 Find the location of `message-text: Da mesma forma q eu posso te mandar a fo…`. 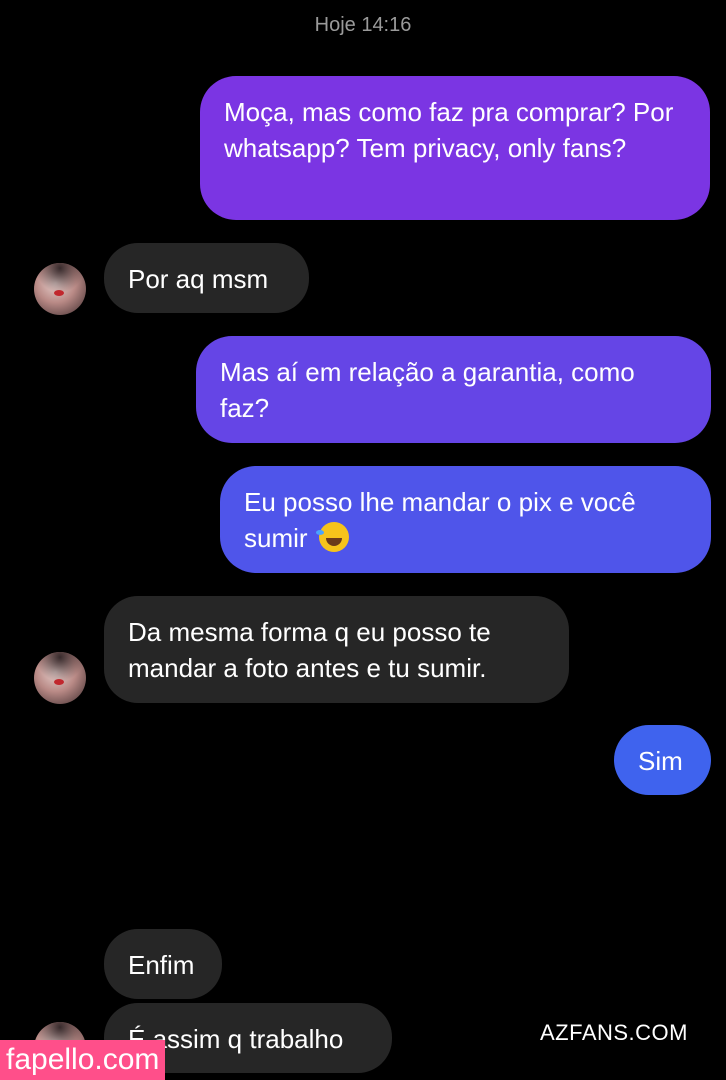

message-text: Da mesma forma q eu posso te mandar a fo… is located at coordinates (309, 650).